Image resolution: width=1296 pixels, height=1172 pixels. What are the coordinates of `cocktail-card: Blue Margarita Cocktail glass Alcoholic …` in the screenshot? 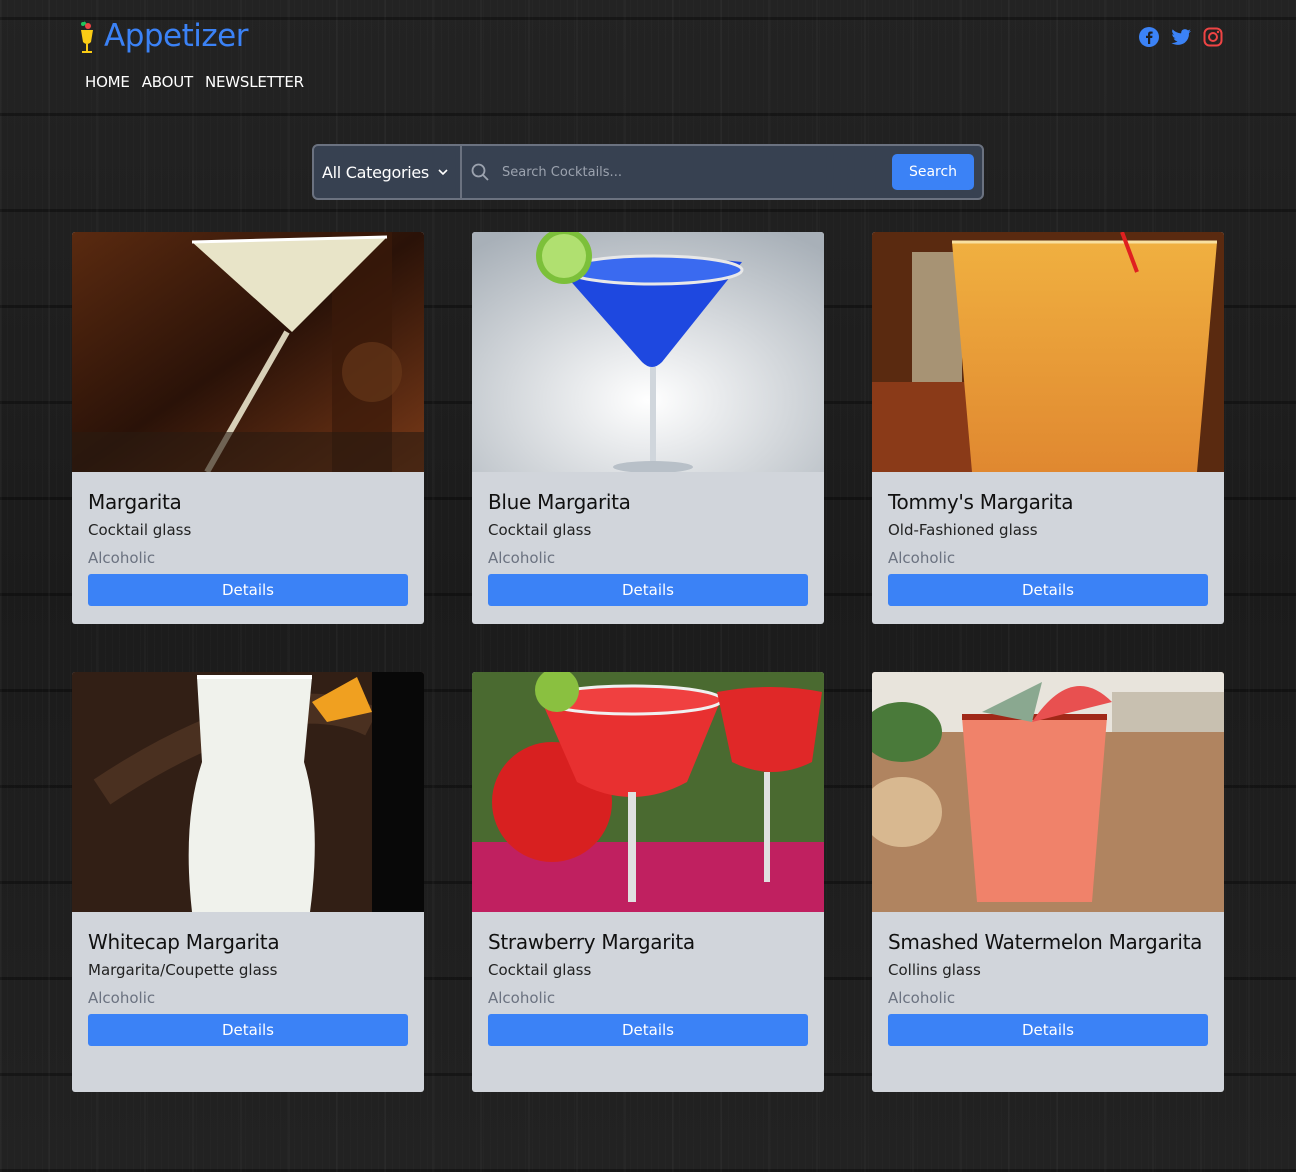 It's located at (648, 428).